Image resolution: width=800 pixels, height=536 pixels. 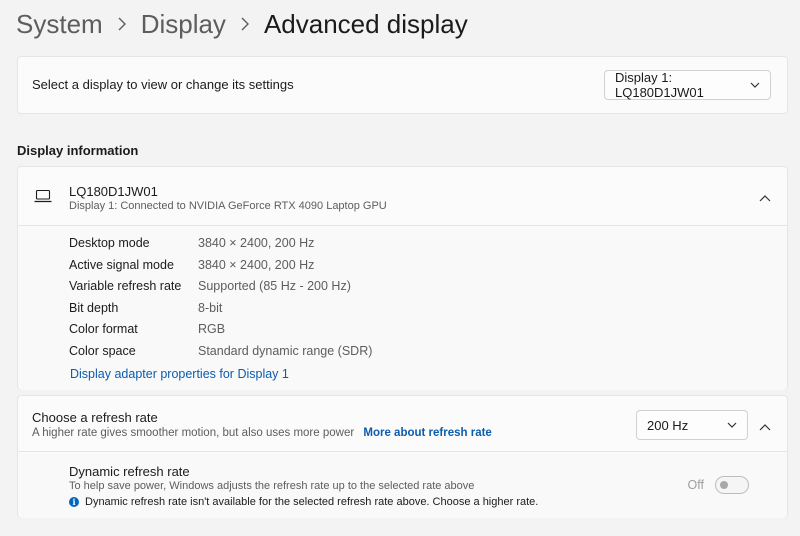 I want to click on info-row-value: 8-bit, so click(x=210, y=308).